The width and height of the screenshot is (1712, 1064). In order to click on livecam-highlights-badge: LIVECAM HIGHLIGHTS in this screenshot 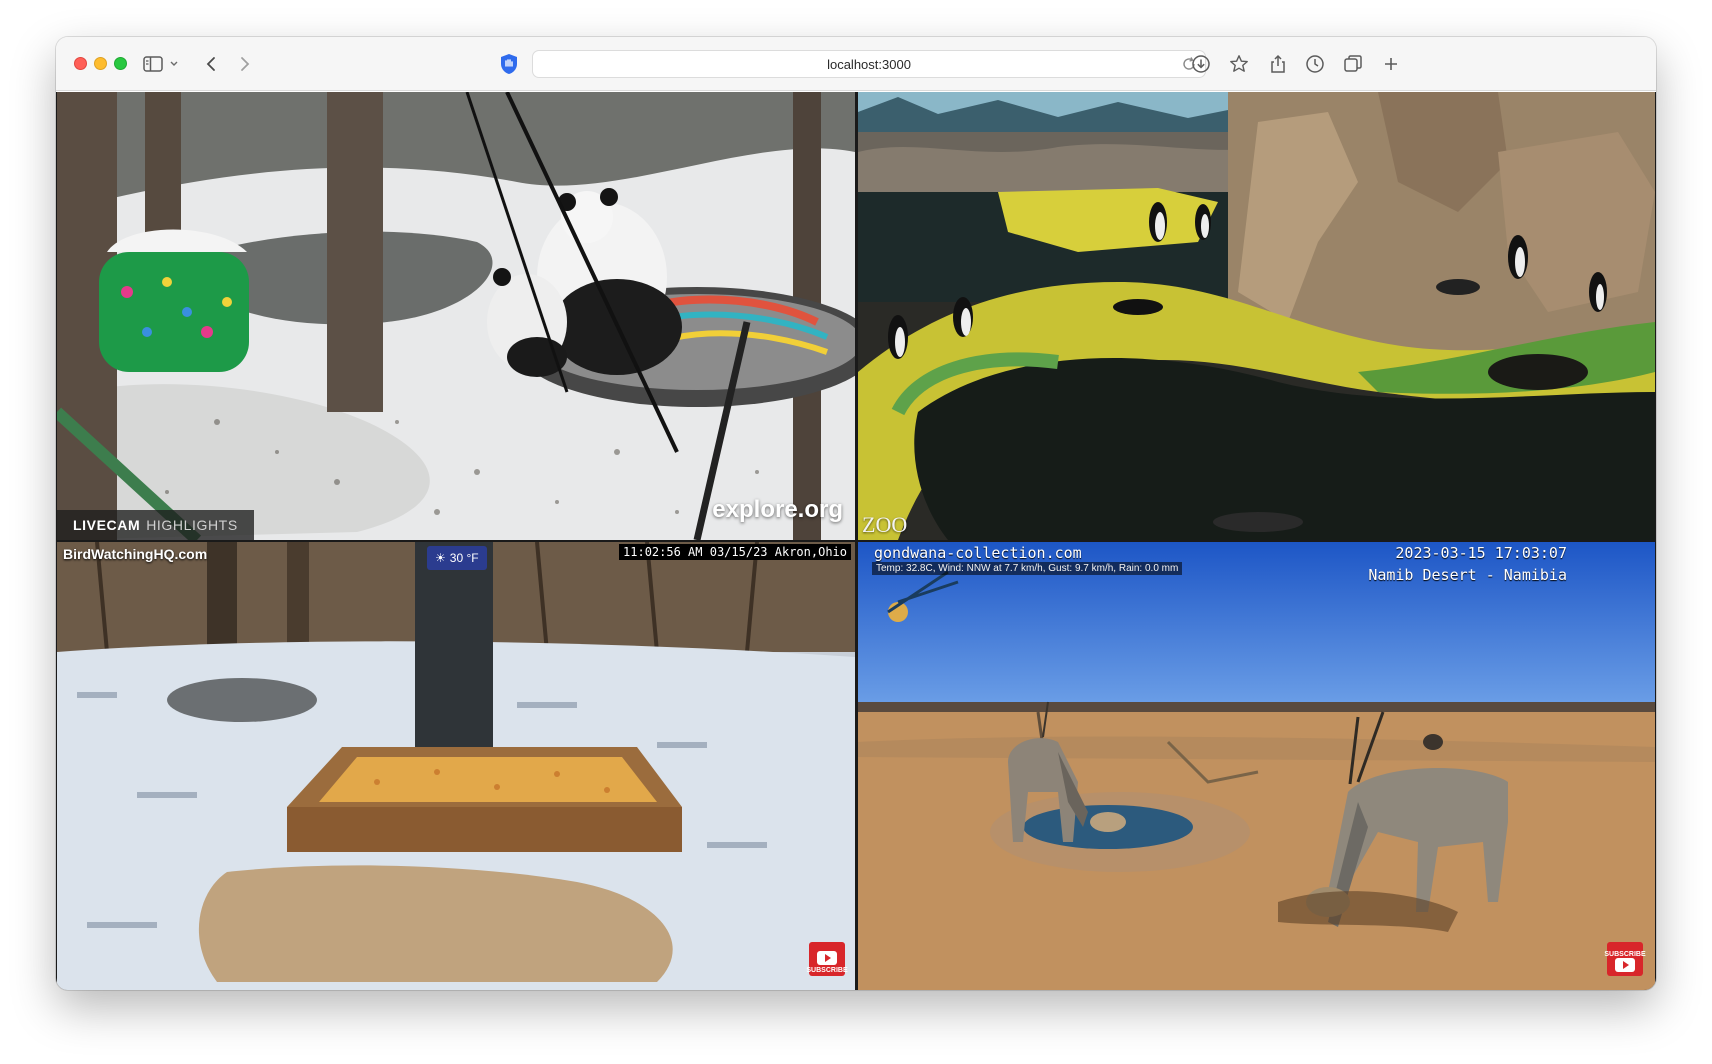, I will do `click(155, 525)`.